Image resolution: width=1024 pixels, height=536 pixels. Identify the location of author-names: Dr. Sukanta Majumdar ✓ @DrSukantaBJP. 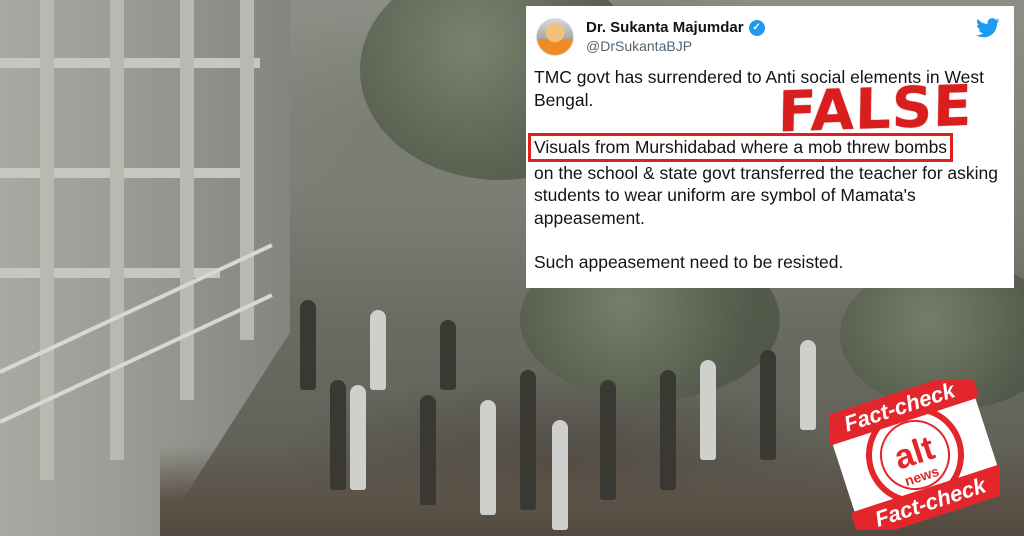
(675, 37).